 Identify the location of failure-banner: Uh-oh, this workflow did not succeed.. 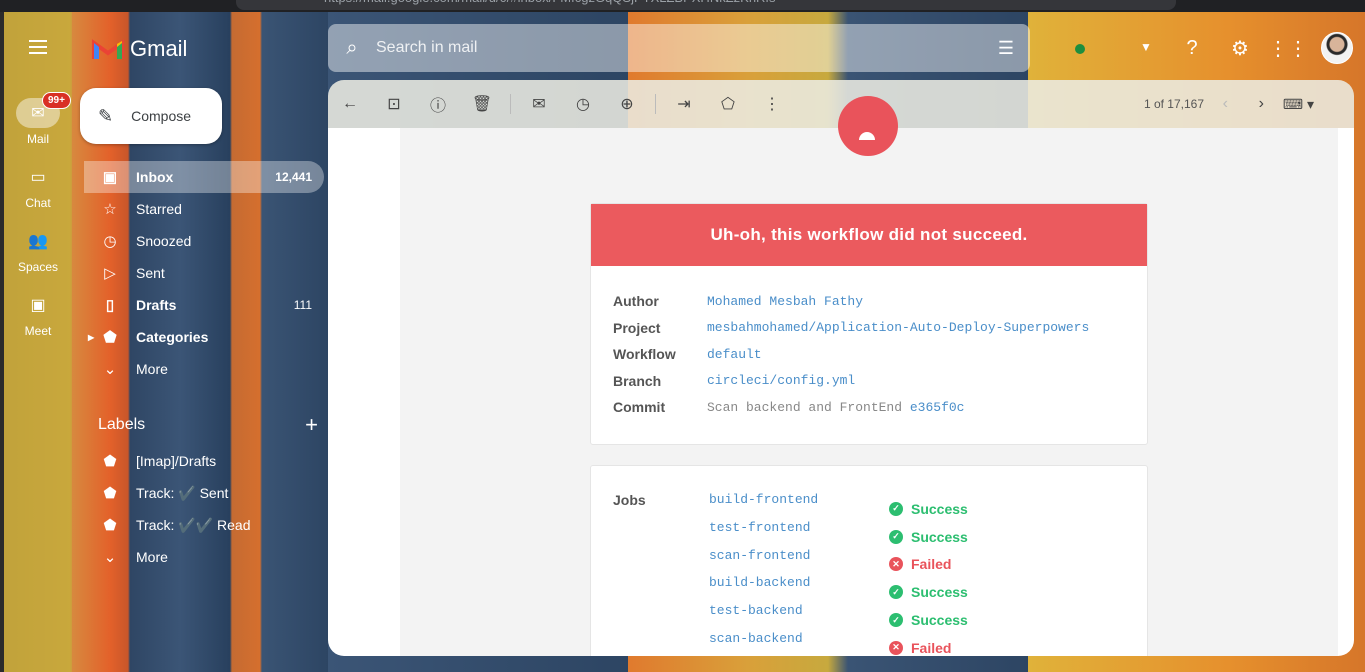
(869, 235).